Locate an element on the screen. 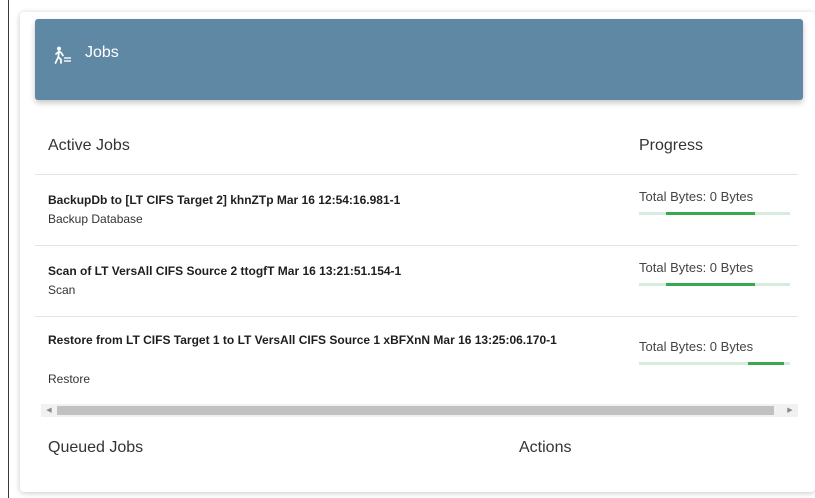  horizontal-scrollbar: ◀ ▶ is located at coordinates (419, 410).